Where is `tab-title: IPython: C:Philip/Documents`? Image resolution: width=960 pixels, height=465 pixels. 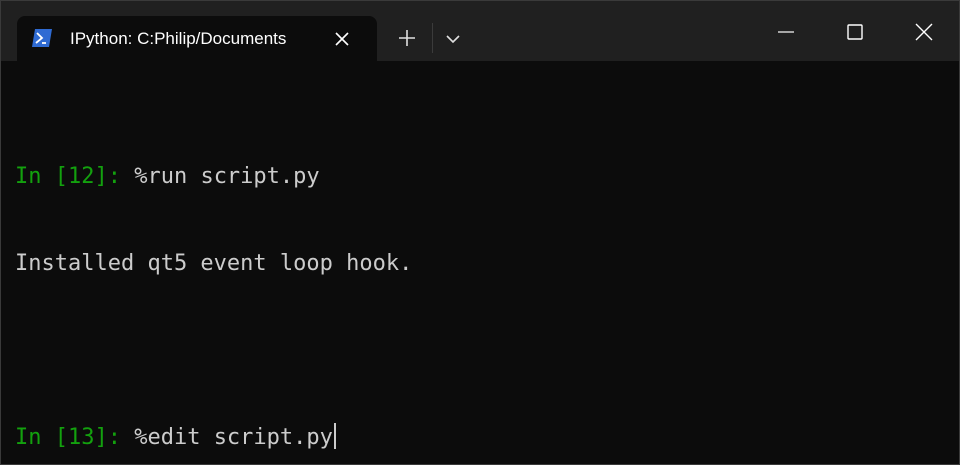
tab-title: IPython: C:Philip/Documents is located at coordinates (178, 38).